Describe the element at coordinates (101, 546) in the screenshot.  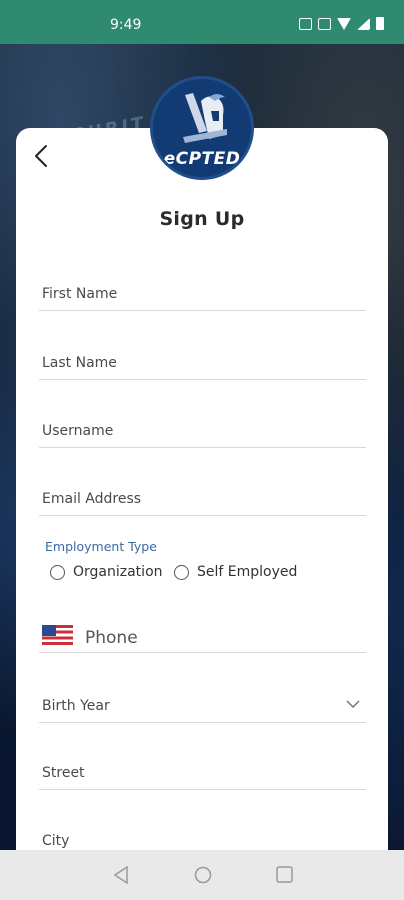
I see `employment-type-label: Employment Type` at that location.